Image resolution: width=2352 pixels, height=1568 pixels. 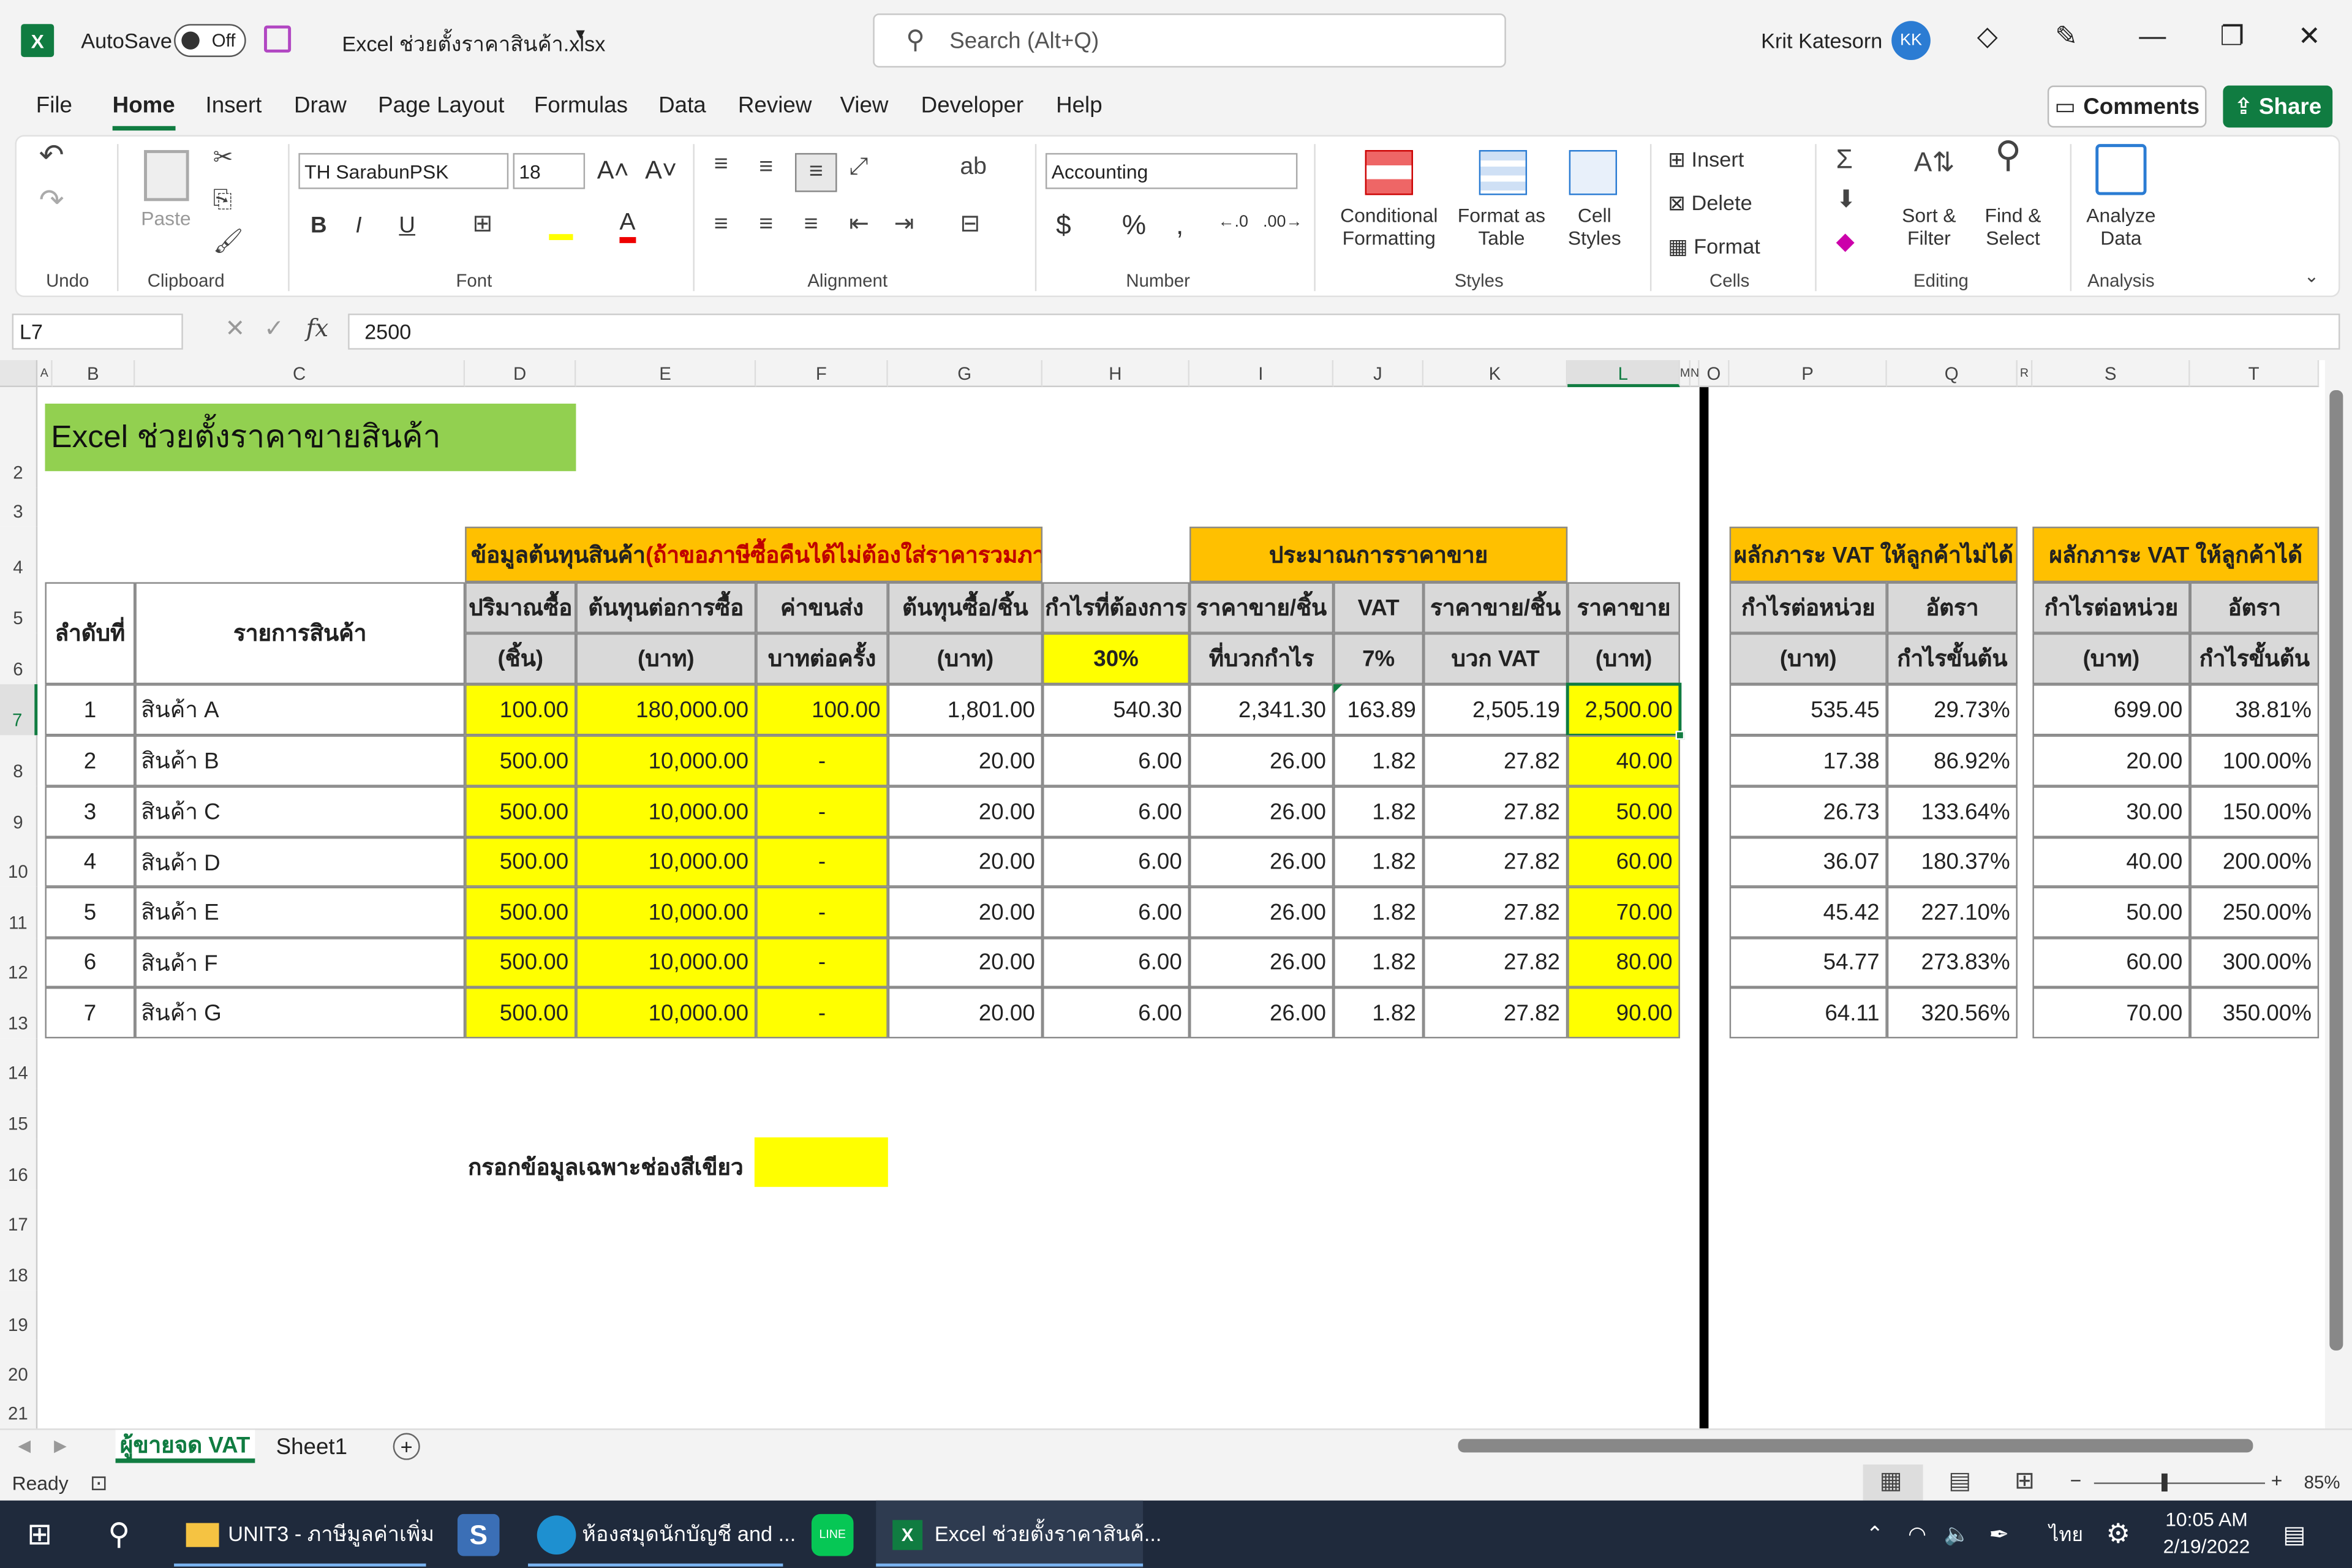 What do you see at coordinates (666, 374) in the screenshot?
I see `column-header: E` at bounding box center [666, 374].